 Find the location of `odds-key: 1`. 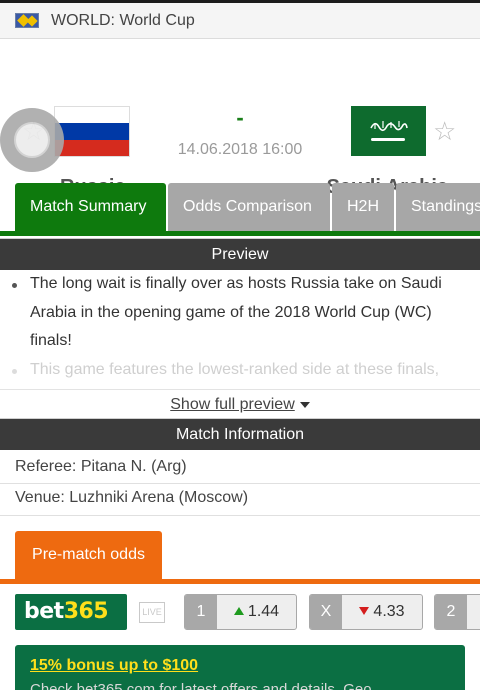

odds-key: 1 is located at coordinates (201, 612).